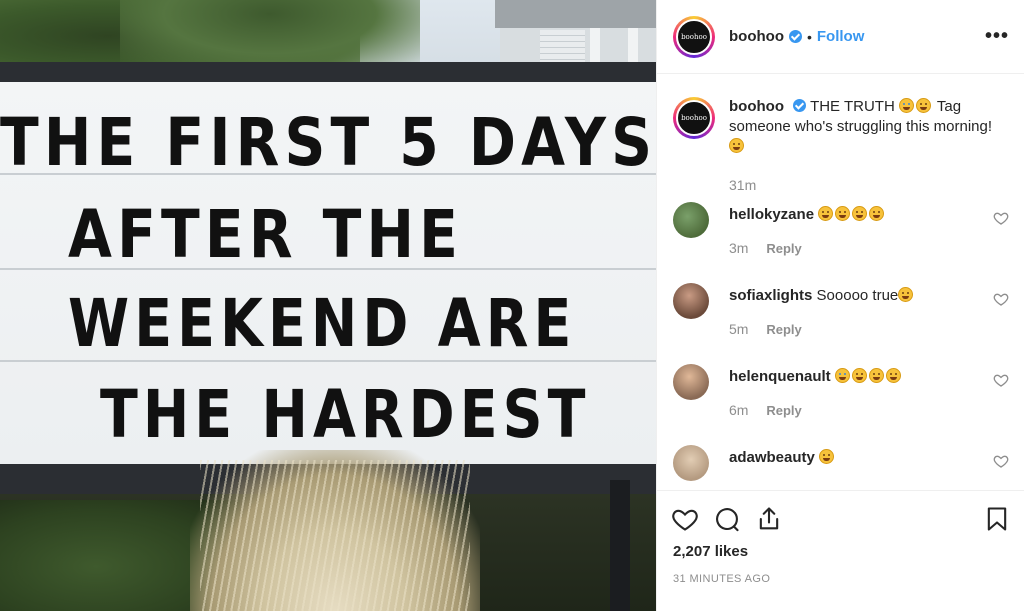  I want to click on avatar: boohoo, so click(694, 36).